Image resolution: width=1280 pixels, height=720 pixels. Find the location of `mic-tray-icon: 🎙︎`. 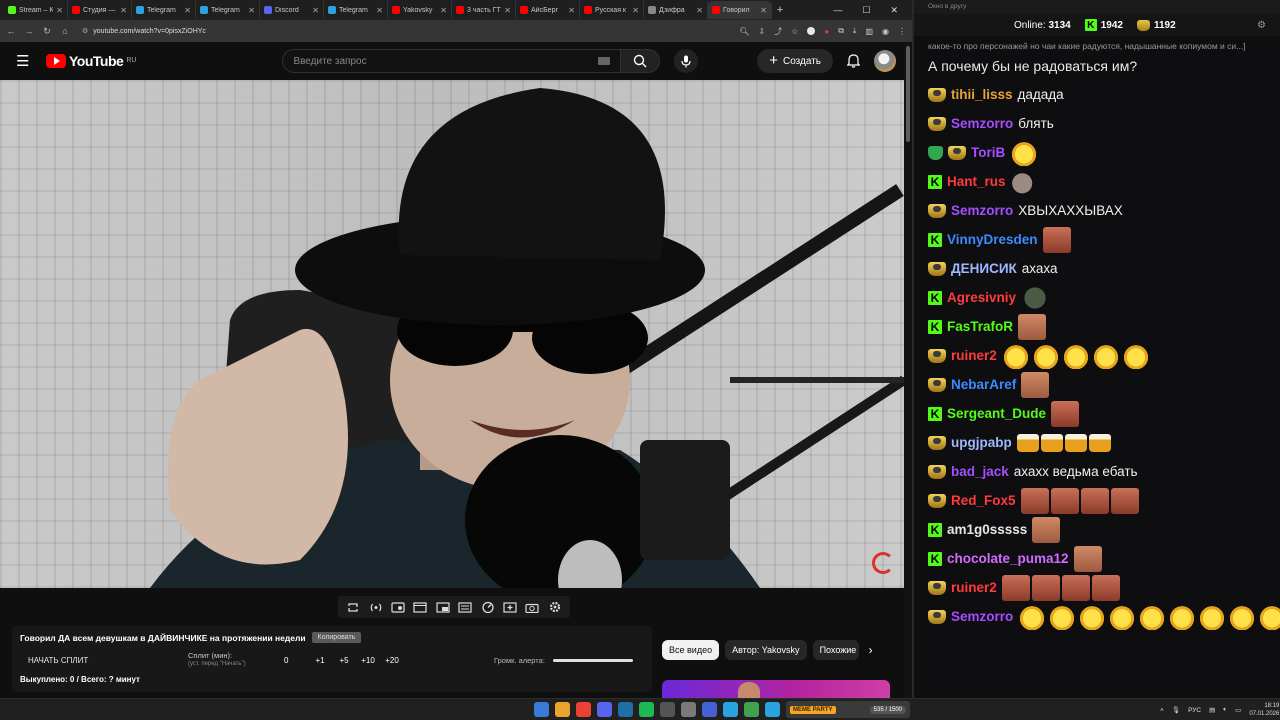

mic-tray-icon: 🎙︎ is located at coordinates (1176, 710).